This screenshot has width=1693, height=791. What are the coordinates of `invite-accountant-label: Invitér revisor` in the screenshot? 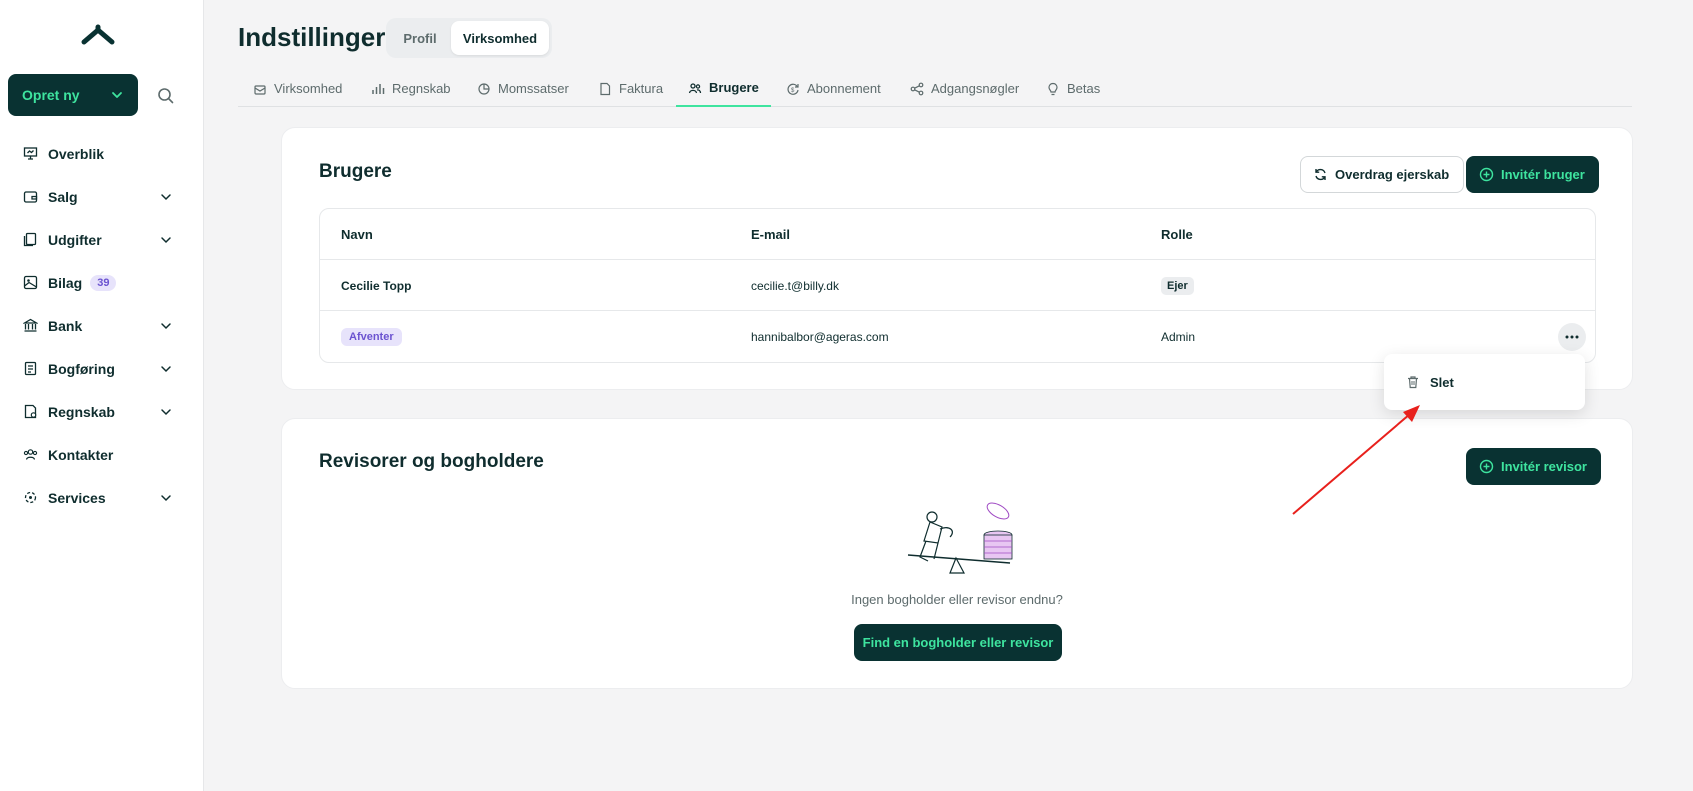 It's located at (1544, 466).